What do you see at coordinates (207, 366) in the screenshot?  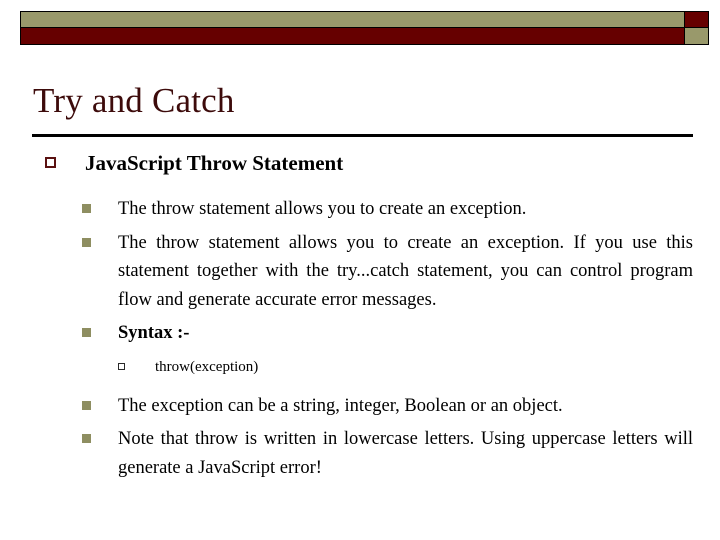 I see `bullet-level3-text-0: throw(exception)` at bounding box center [207, 366].